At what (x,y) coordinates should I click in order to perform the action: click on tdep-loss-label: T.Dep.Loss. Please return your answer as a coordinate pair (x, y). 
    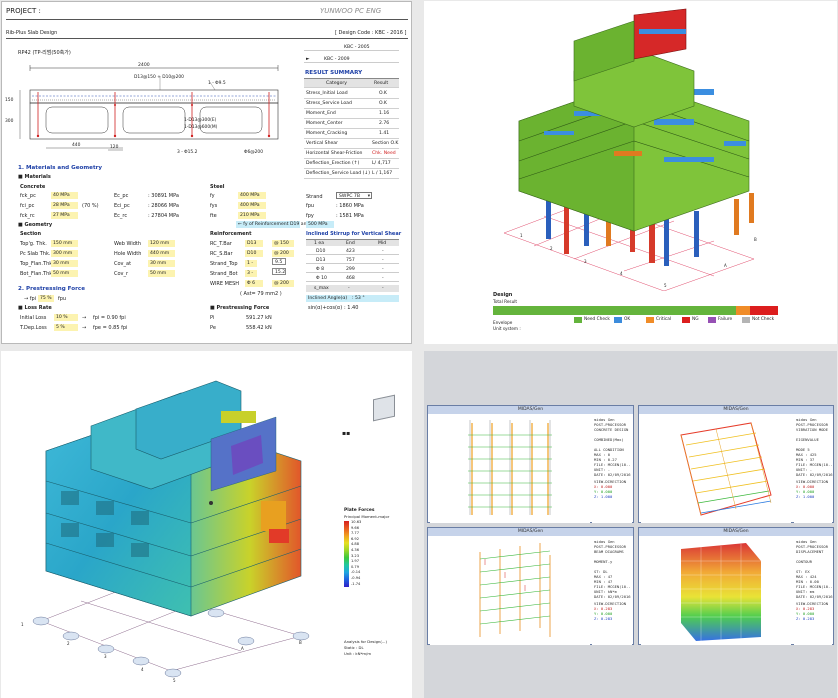
    Looking at the image, I should click on (33, 328).